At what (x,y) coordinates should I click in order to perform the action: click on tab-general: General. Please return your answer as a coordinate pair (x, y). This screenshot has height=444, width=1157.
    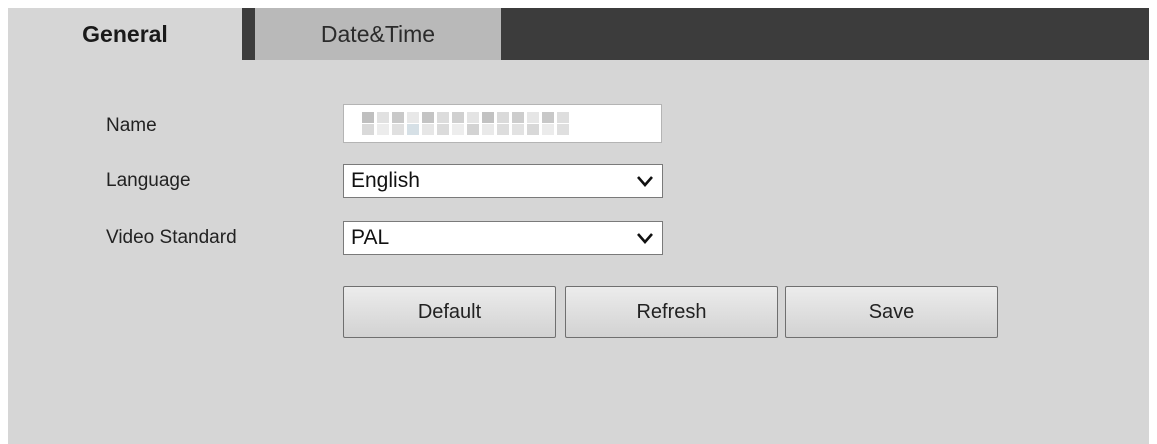
    Looking at the image, I should click on (125, 34).